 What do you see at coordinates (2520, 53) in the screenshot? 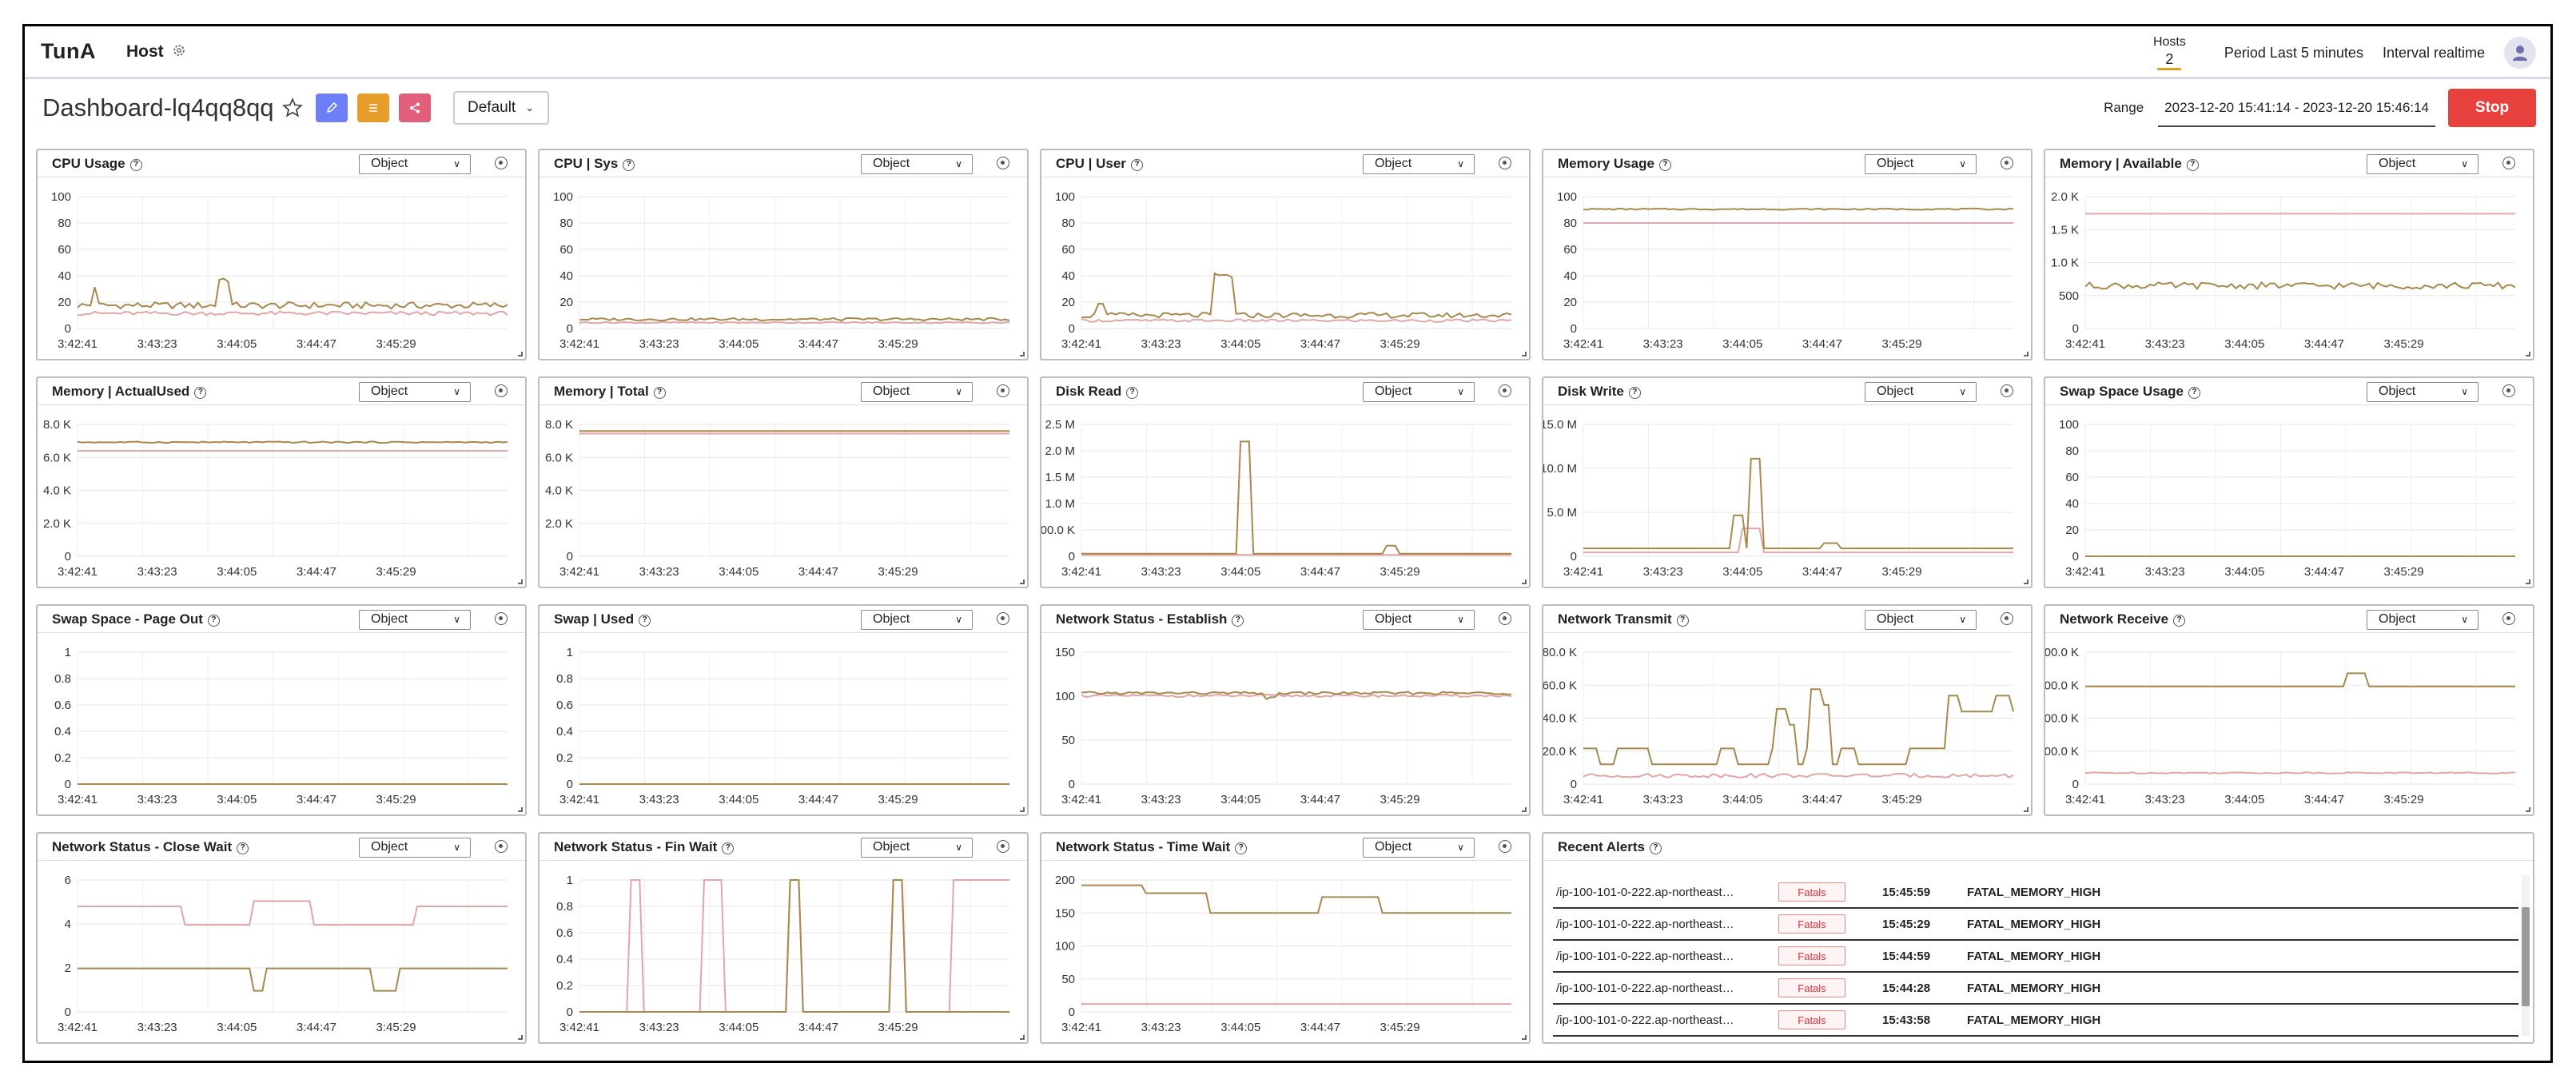
I see `user-avatar` at bounding box center [2520, 53].